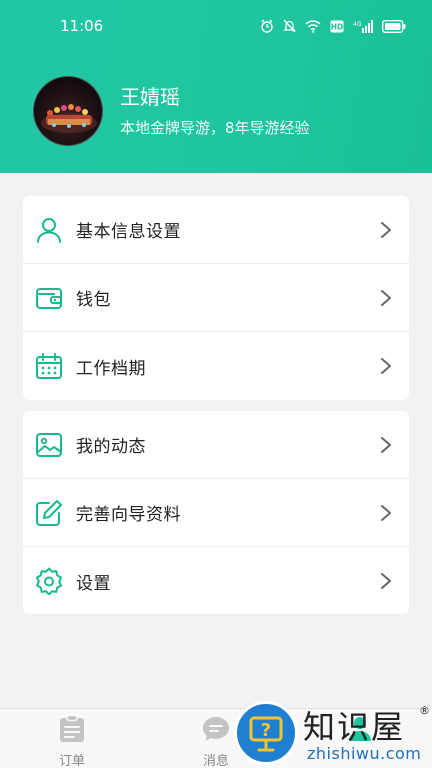 The height and width of the screenshot is (768, 432). What do you see at coordinates (364, 753) in the screenshot?
I see `watermark-url: zhishiwu.com` at bounding box center [364, 753].